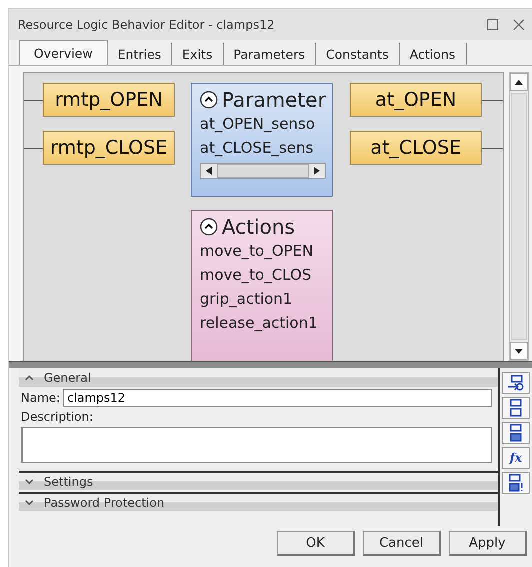 The height and width of the screenshot is (567, 532). Describe the element at coordinates (263, 148) in the screenshot. I see `parameter-item: at_CLOSE_sens` at that location.